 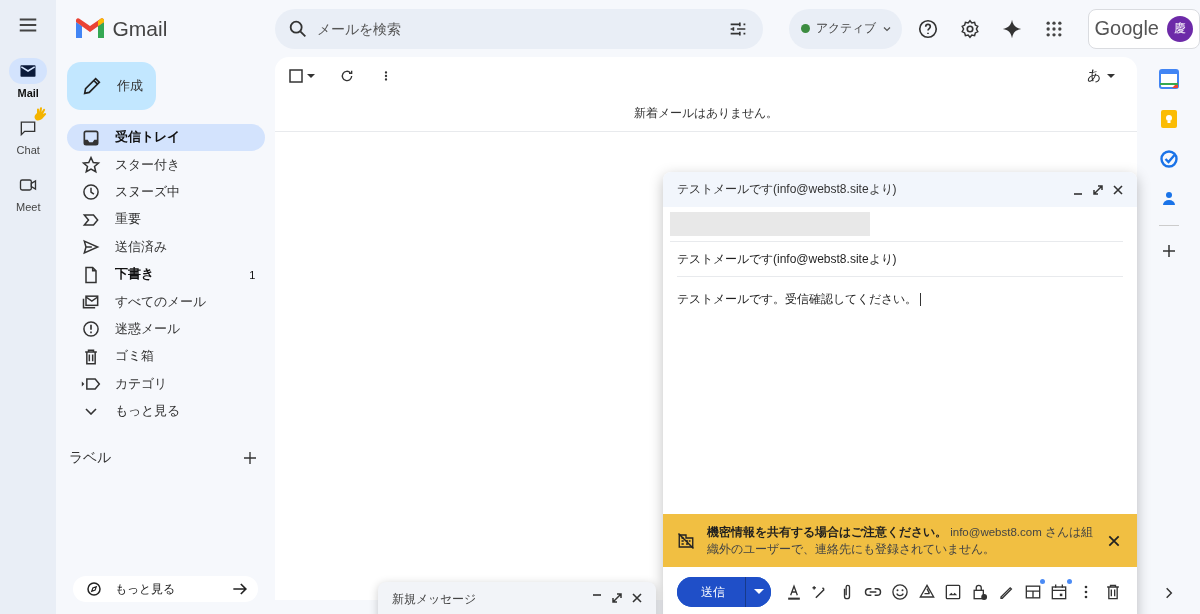 I want to click on folder-item: スター付き, so click(x=166, y=165).